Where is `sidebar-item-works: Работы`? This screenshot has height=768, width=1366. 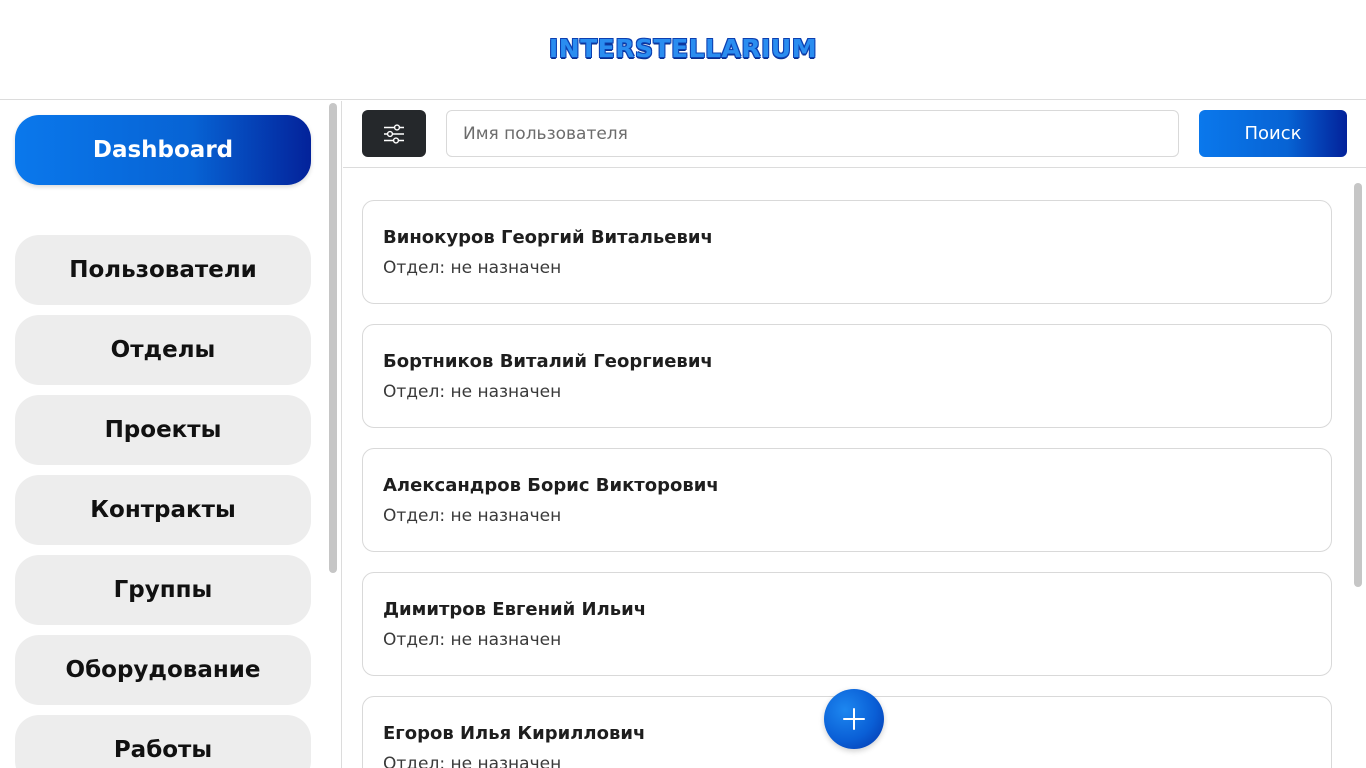
sidebar-item-works: Работы is located at coordinates (163, 741).